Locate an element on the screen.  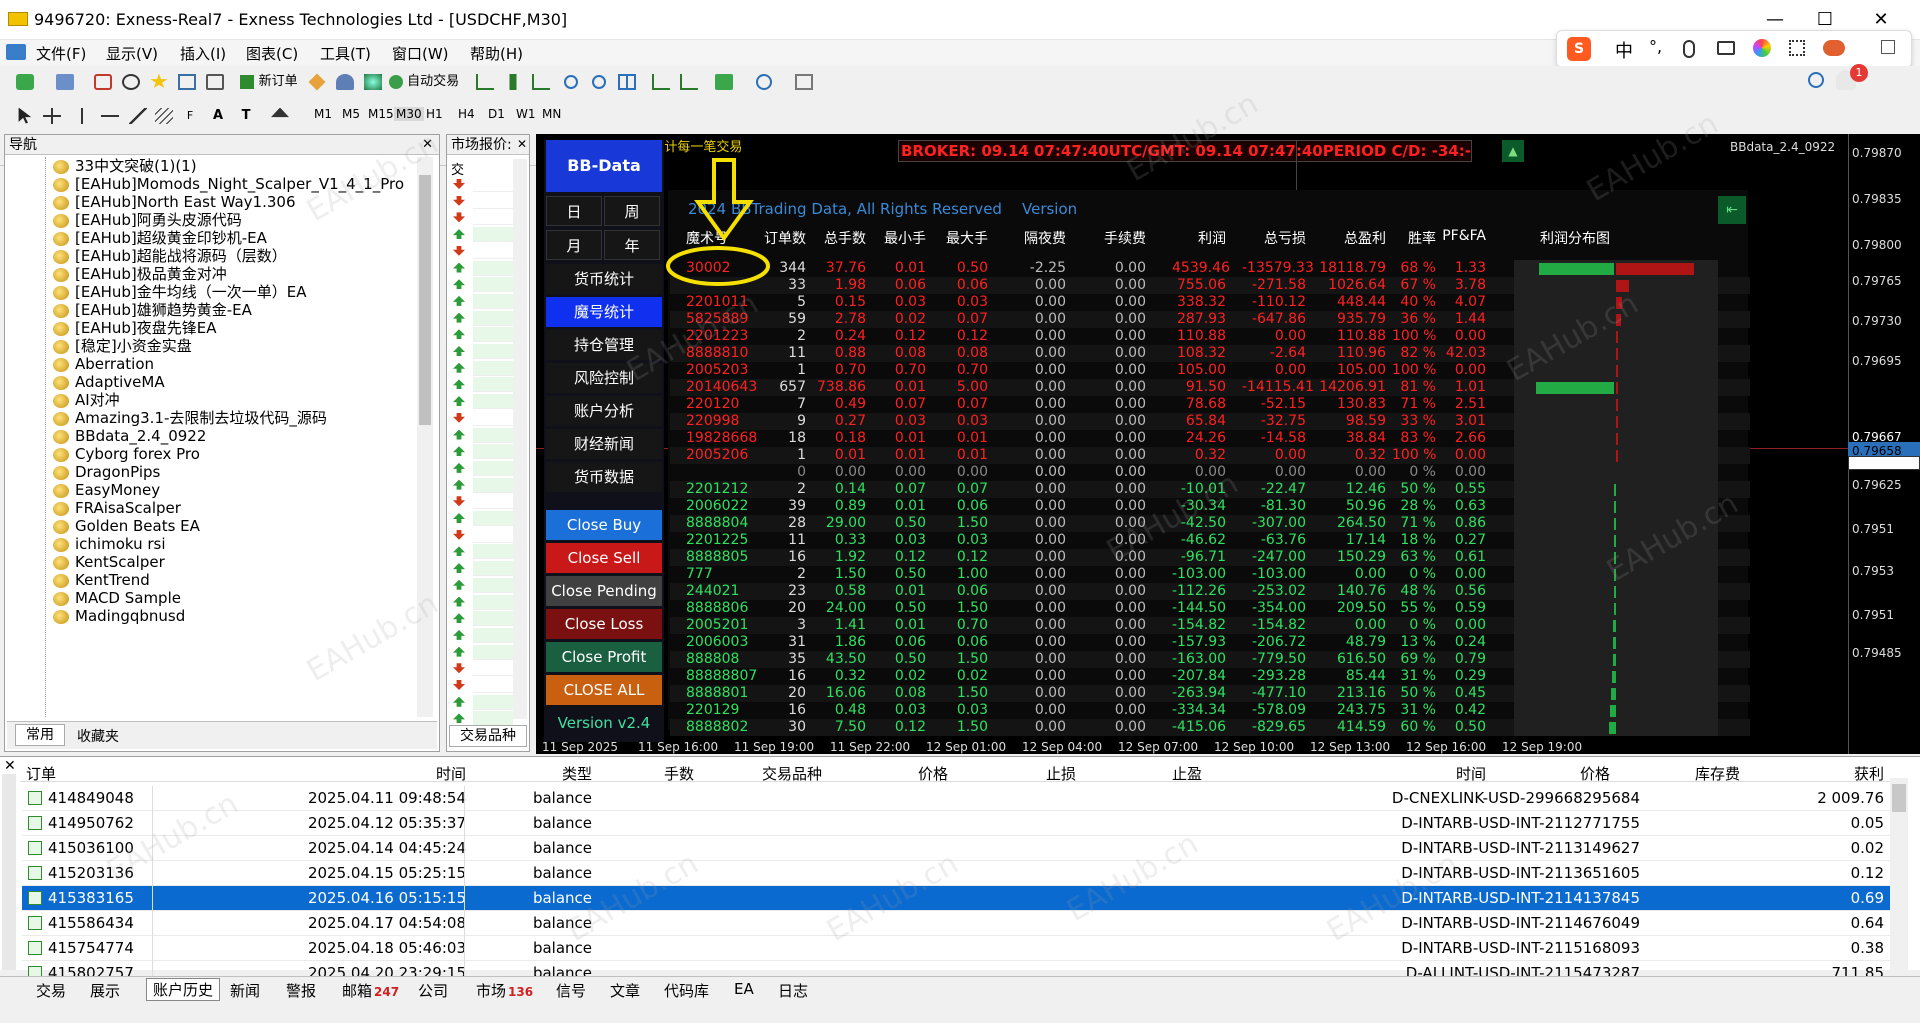
navigator-close-icon: ✕ is located at coordinates (427, 144).